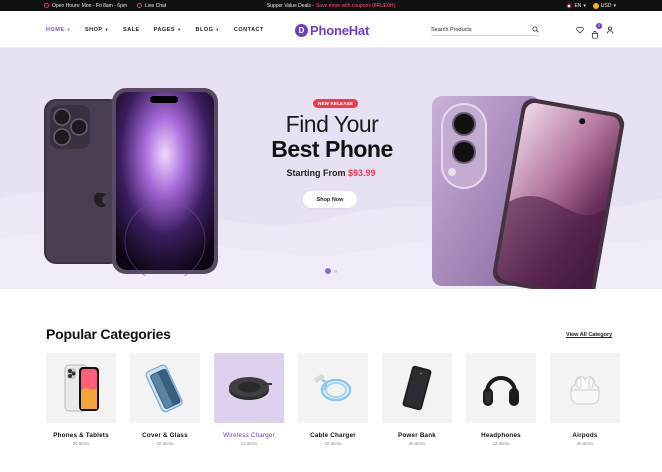 The image size is (662, 472). I want to click on nav-item-shop: SHOP ▼, so click(97, 30).